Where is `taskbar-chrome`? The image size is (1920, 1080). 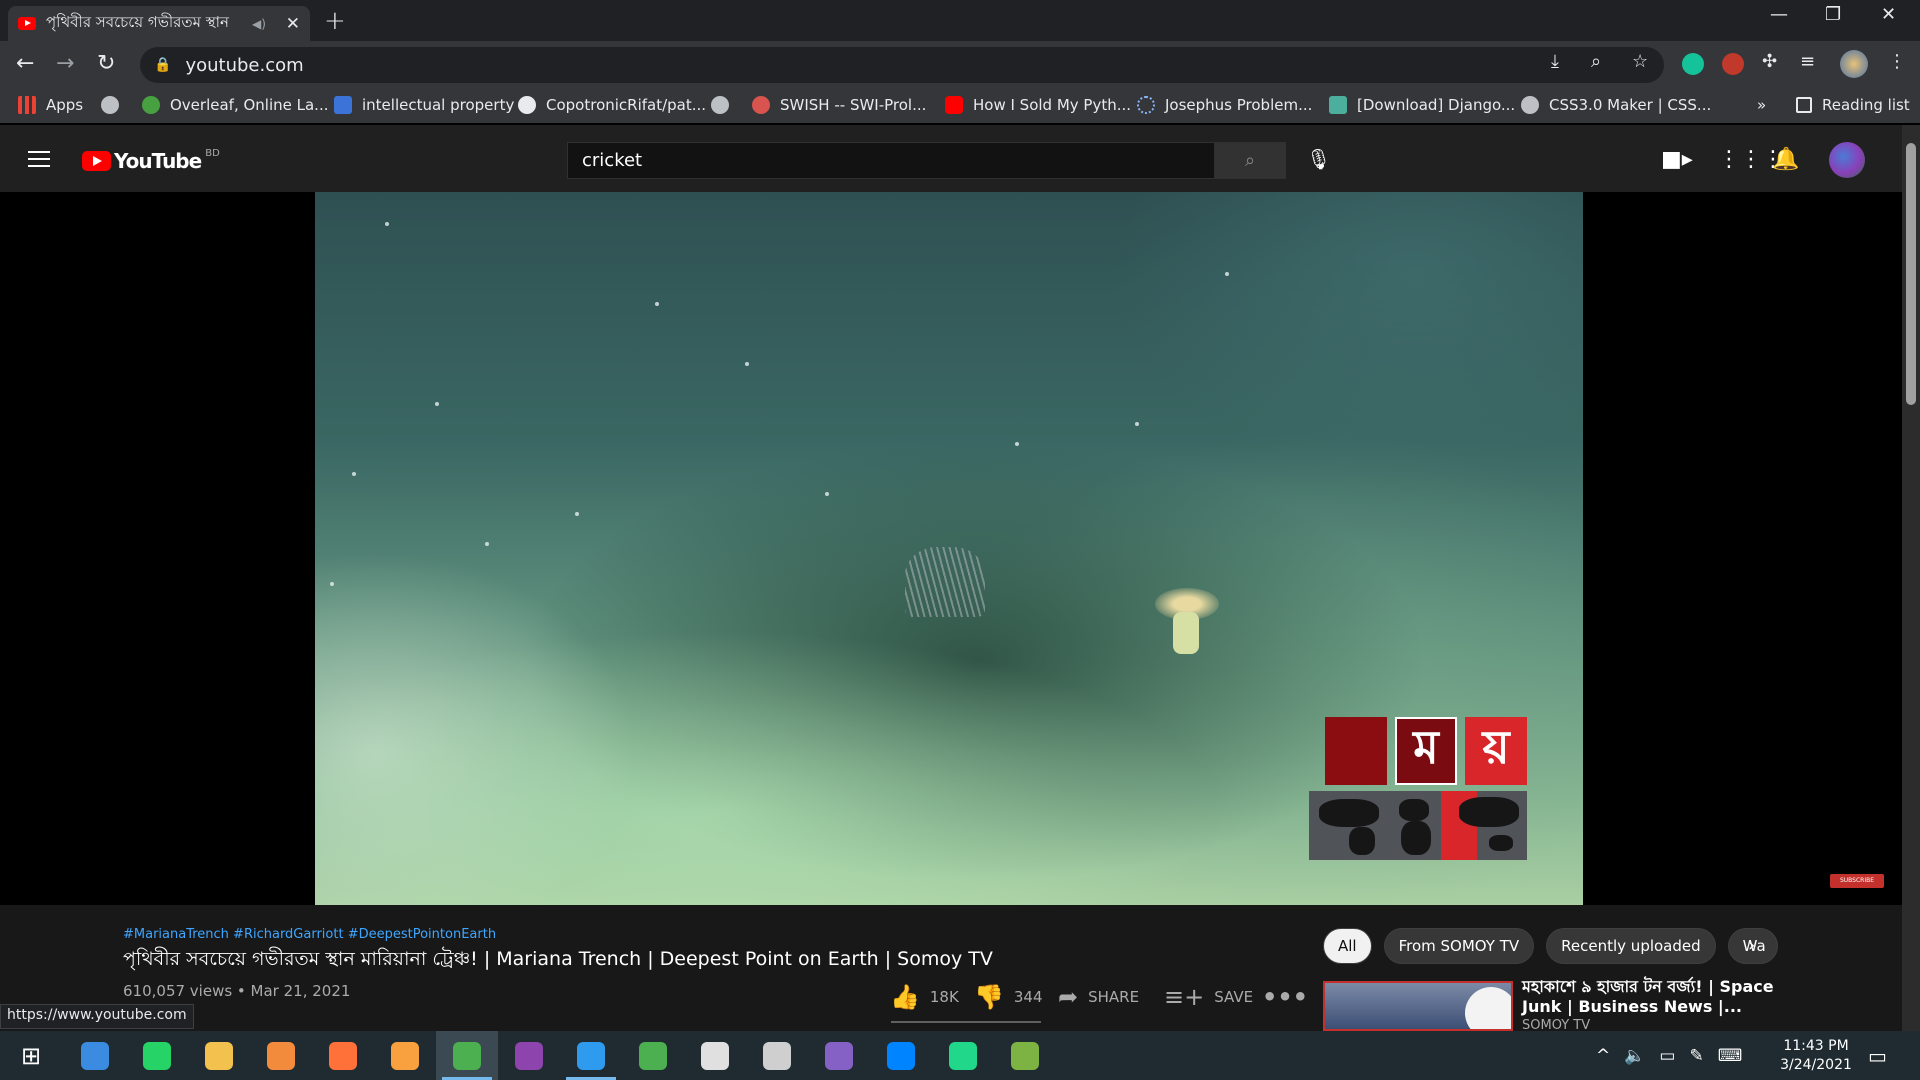 taskbar-chrome is located at coordinates (467, 1055).